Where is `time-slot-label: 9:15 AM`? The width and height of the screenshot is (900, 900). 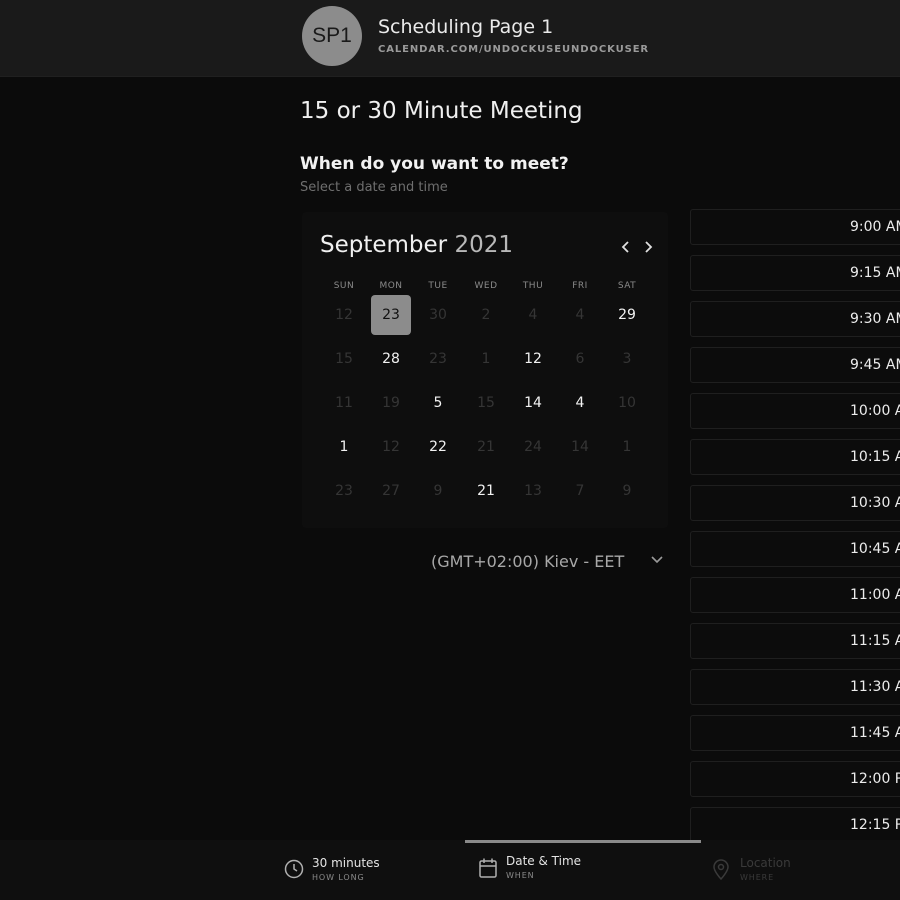
time-slot-label: 9:15 AM is located at coordinates (875, 273).